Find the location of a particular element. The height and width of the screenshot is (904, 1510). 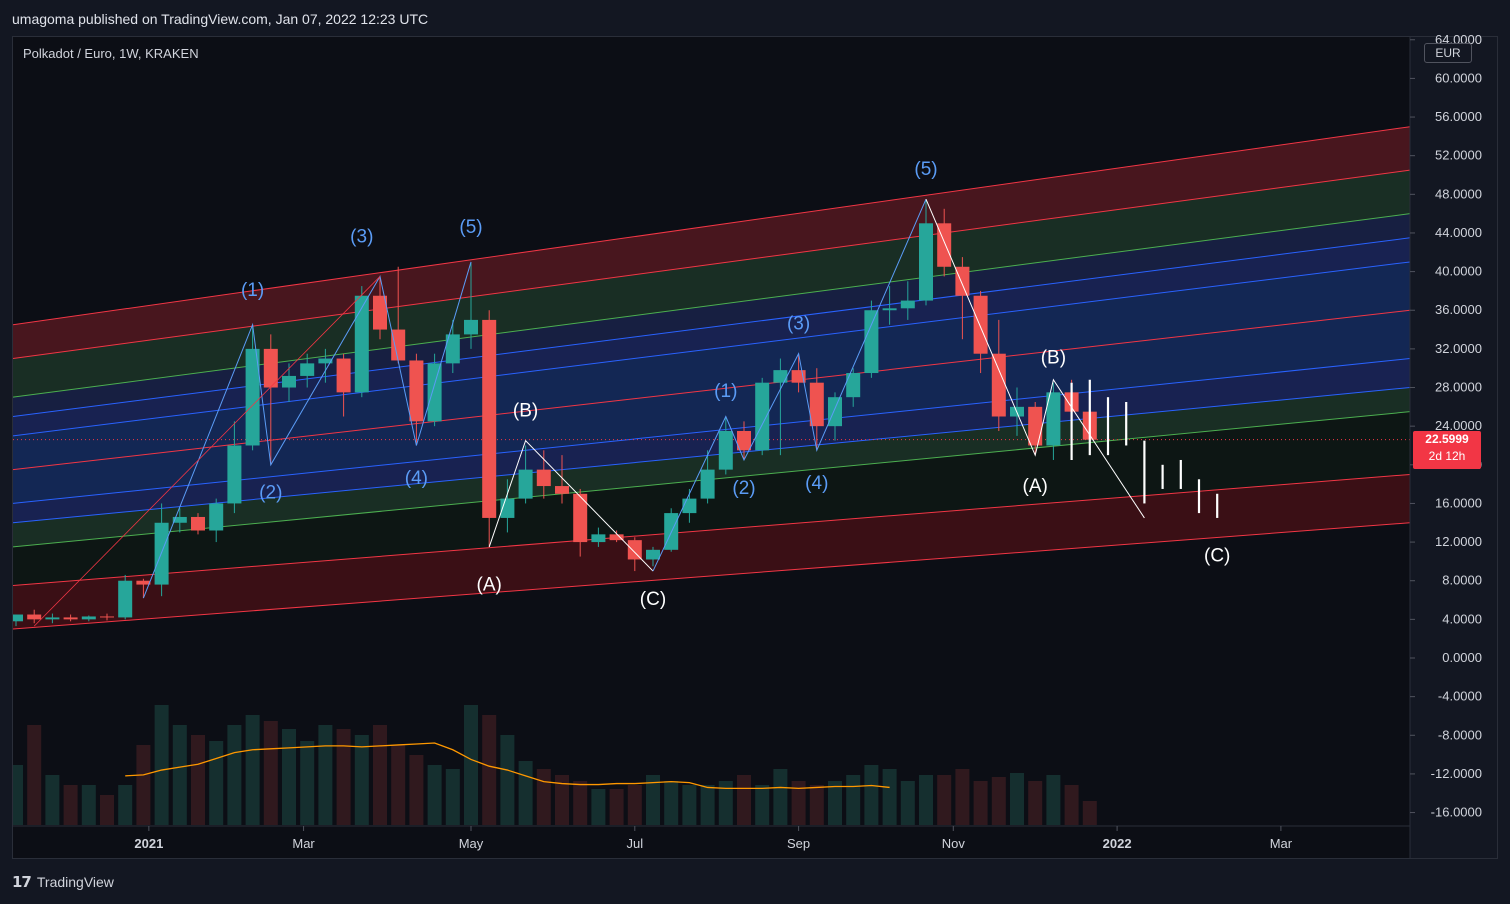

time-tick-label: May is located at coordinates (471, 843).